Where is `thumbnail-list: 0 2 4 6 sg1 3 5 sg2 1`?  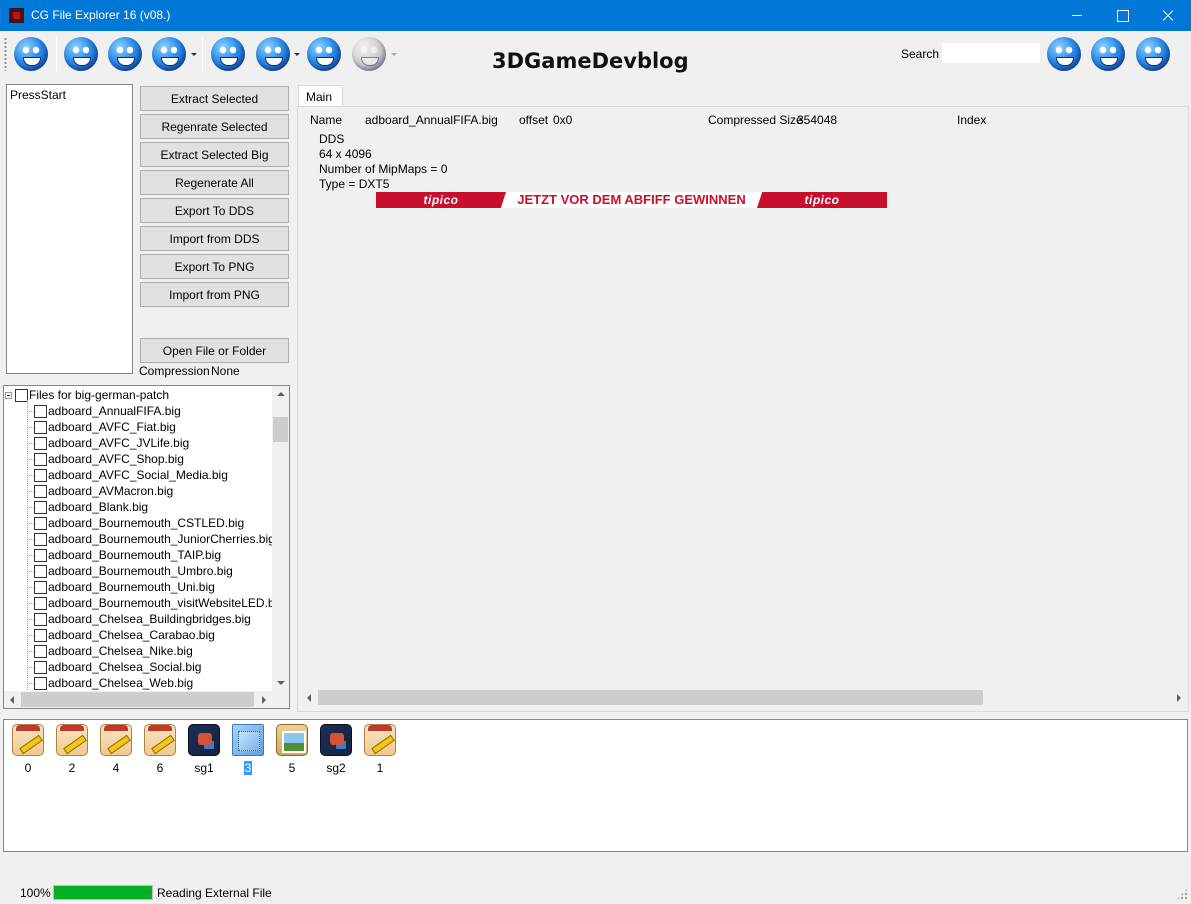 thumbnail-list: 0 2 4 6 sg1 3 5 sg2 1 is located at coordinates (595, 785).